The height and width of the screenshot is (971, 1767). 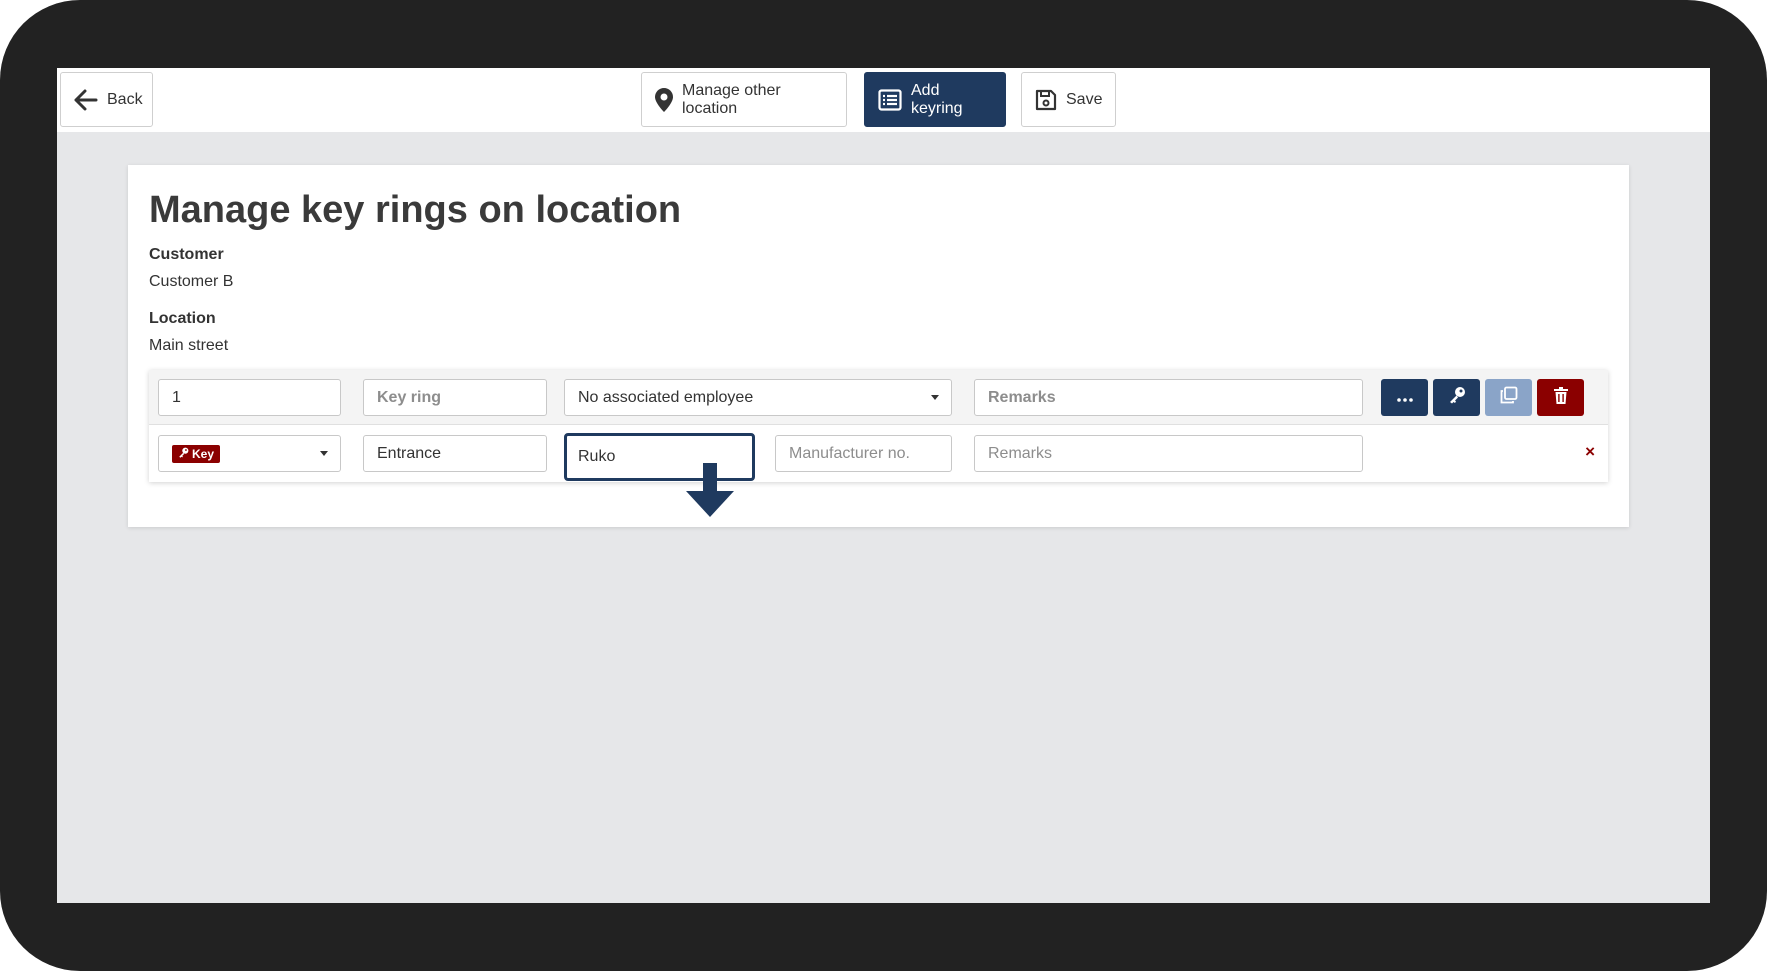 I want to click on add-keyring-label: Add keyring, so click(x=937, y=99).